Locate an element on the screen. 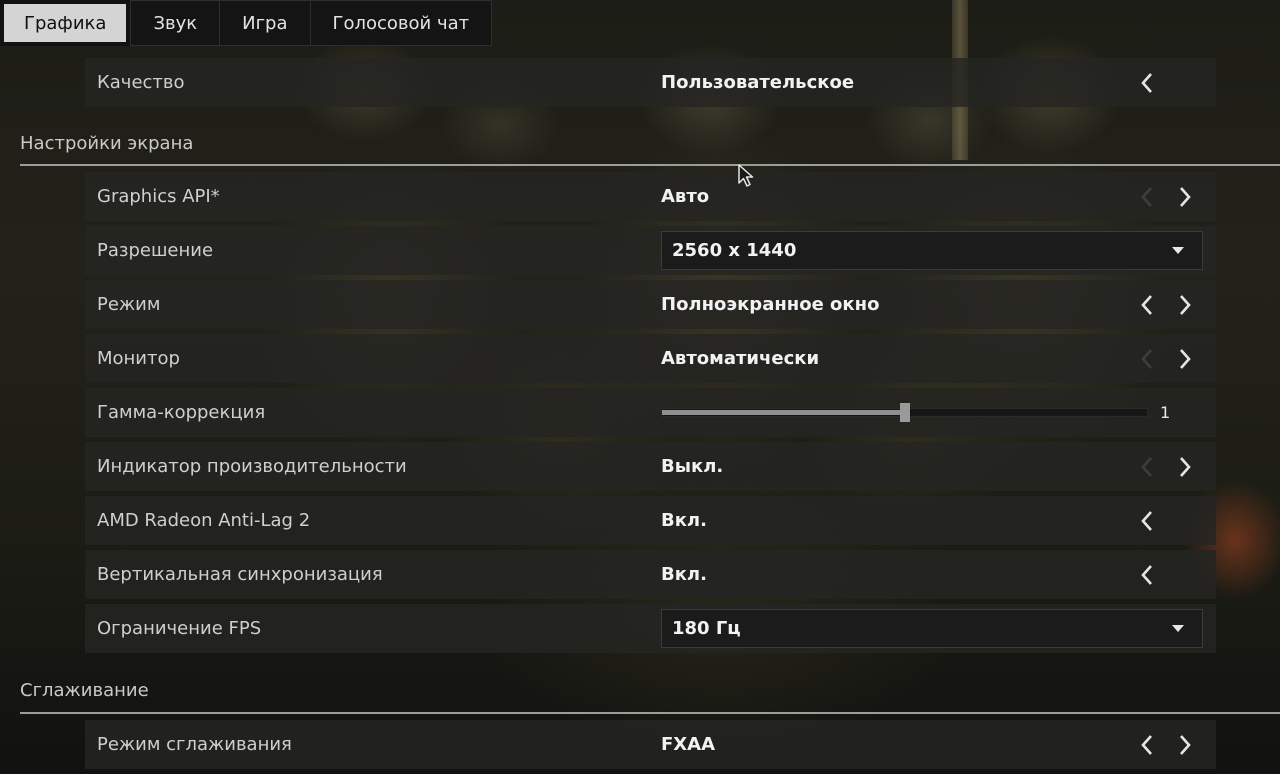  mouse-cursor-icon is located at coordinates (746, 175).